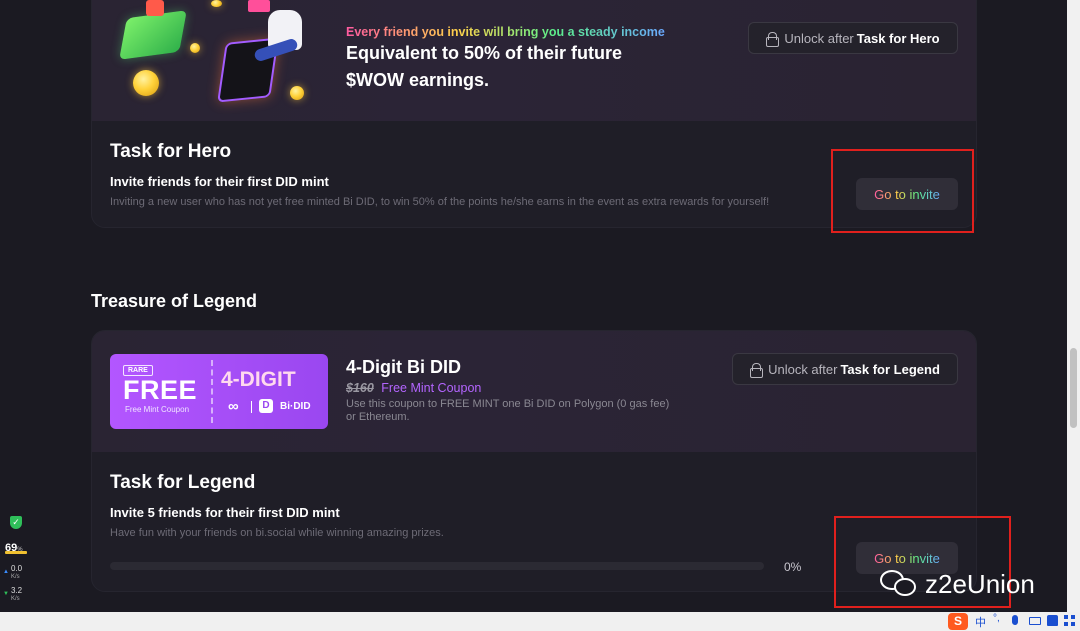 The height and width of the screenshot is (631, 1080). Describe the element at coordinates (1069, 620) in the screenshot. I see `toolbox-grid-icon` at that location.